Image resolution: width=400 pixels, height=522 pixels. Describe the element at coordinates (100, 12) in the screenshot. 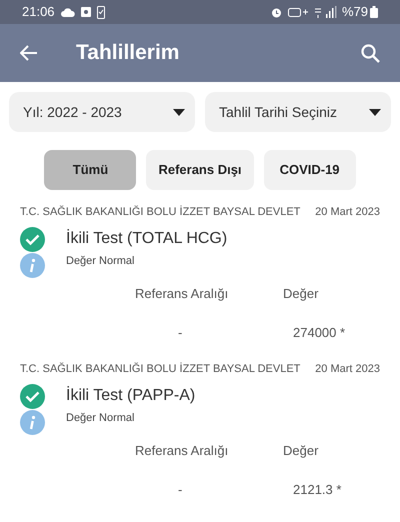

I see `phone-icon` at that location.